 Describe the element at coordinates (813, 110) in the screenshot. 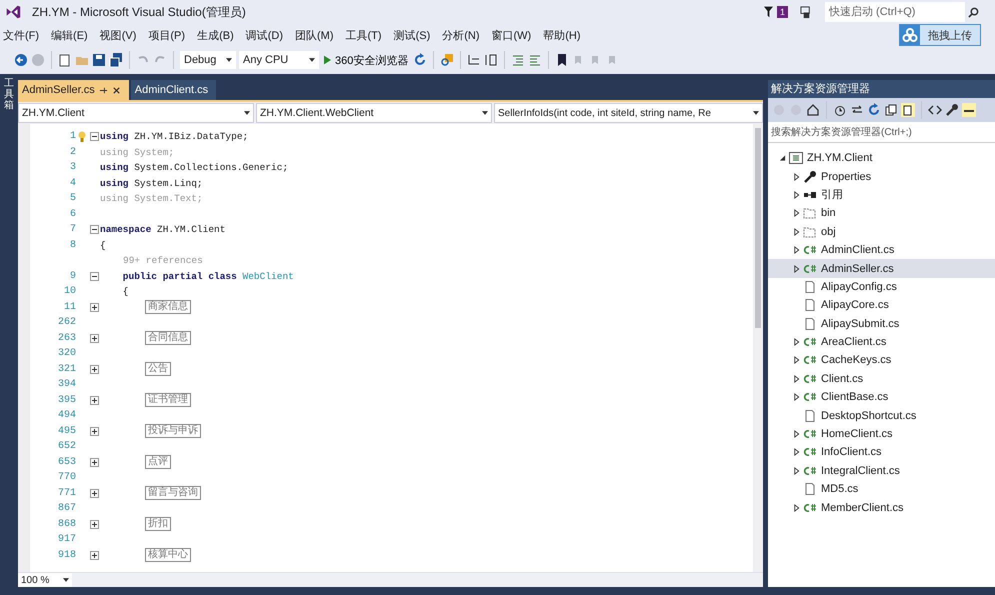

I see `home-icon` at that location.